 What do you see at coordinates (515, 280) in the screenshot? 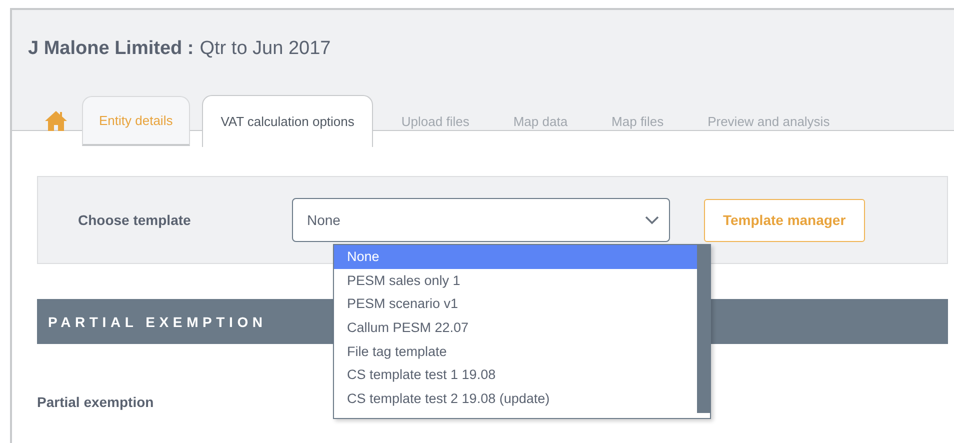
I see `dropdown-option: PESM sales only 1` at bounding box center [515, 280].